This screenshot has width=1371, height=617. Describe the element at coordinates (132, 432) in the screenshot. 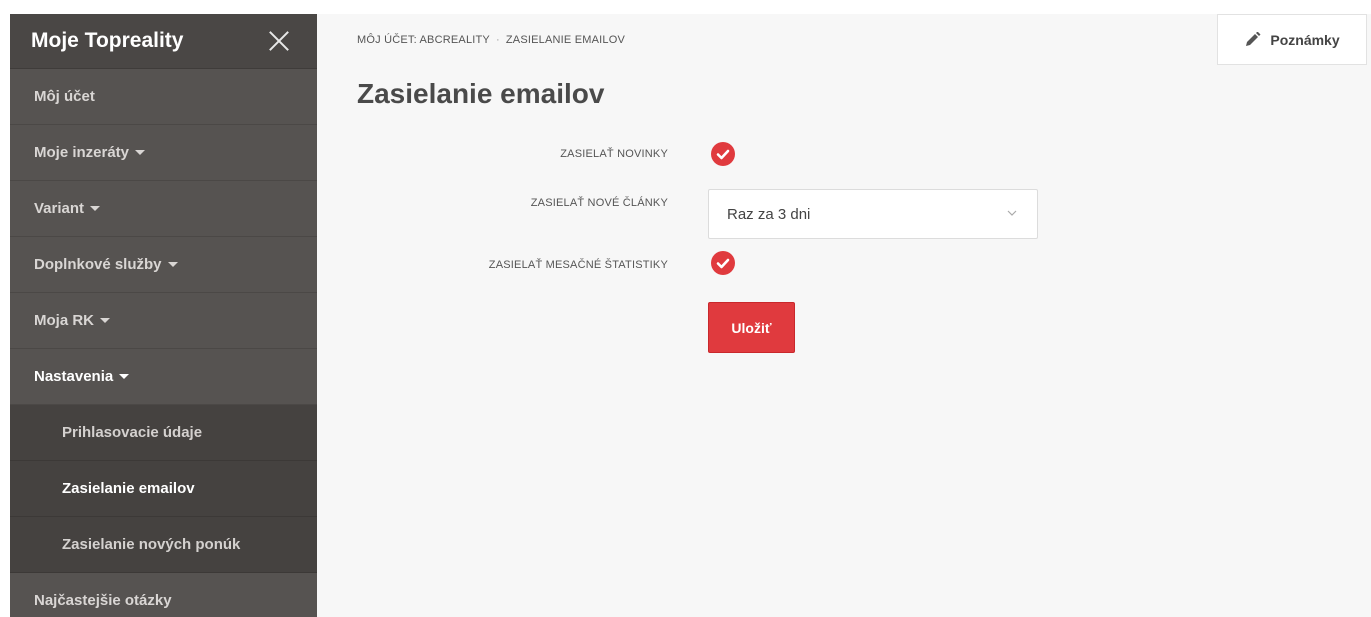

I see `sidebar-subitem-label: Prihlasovacie údaje` at that location.